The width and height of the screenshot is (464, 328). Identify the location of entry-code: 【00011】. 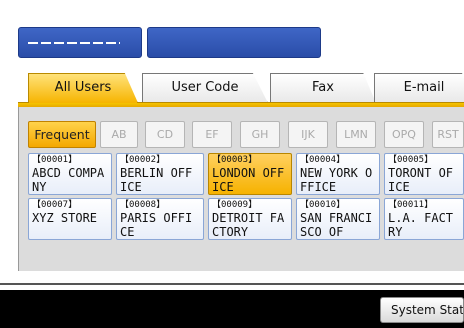
(411, 205).